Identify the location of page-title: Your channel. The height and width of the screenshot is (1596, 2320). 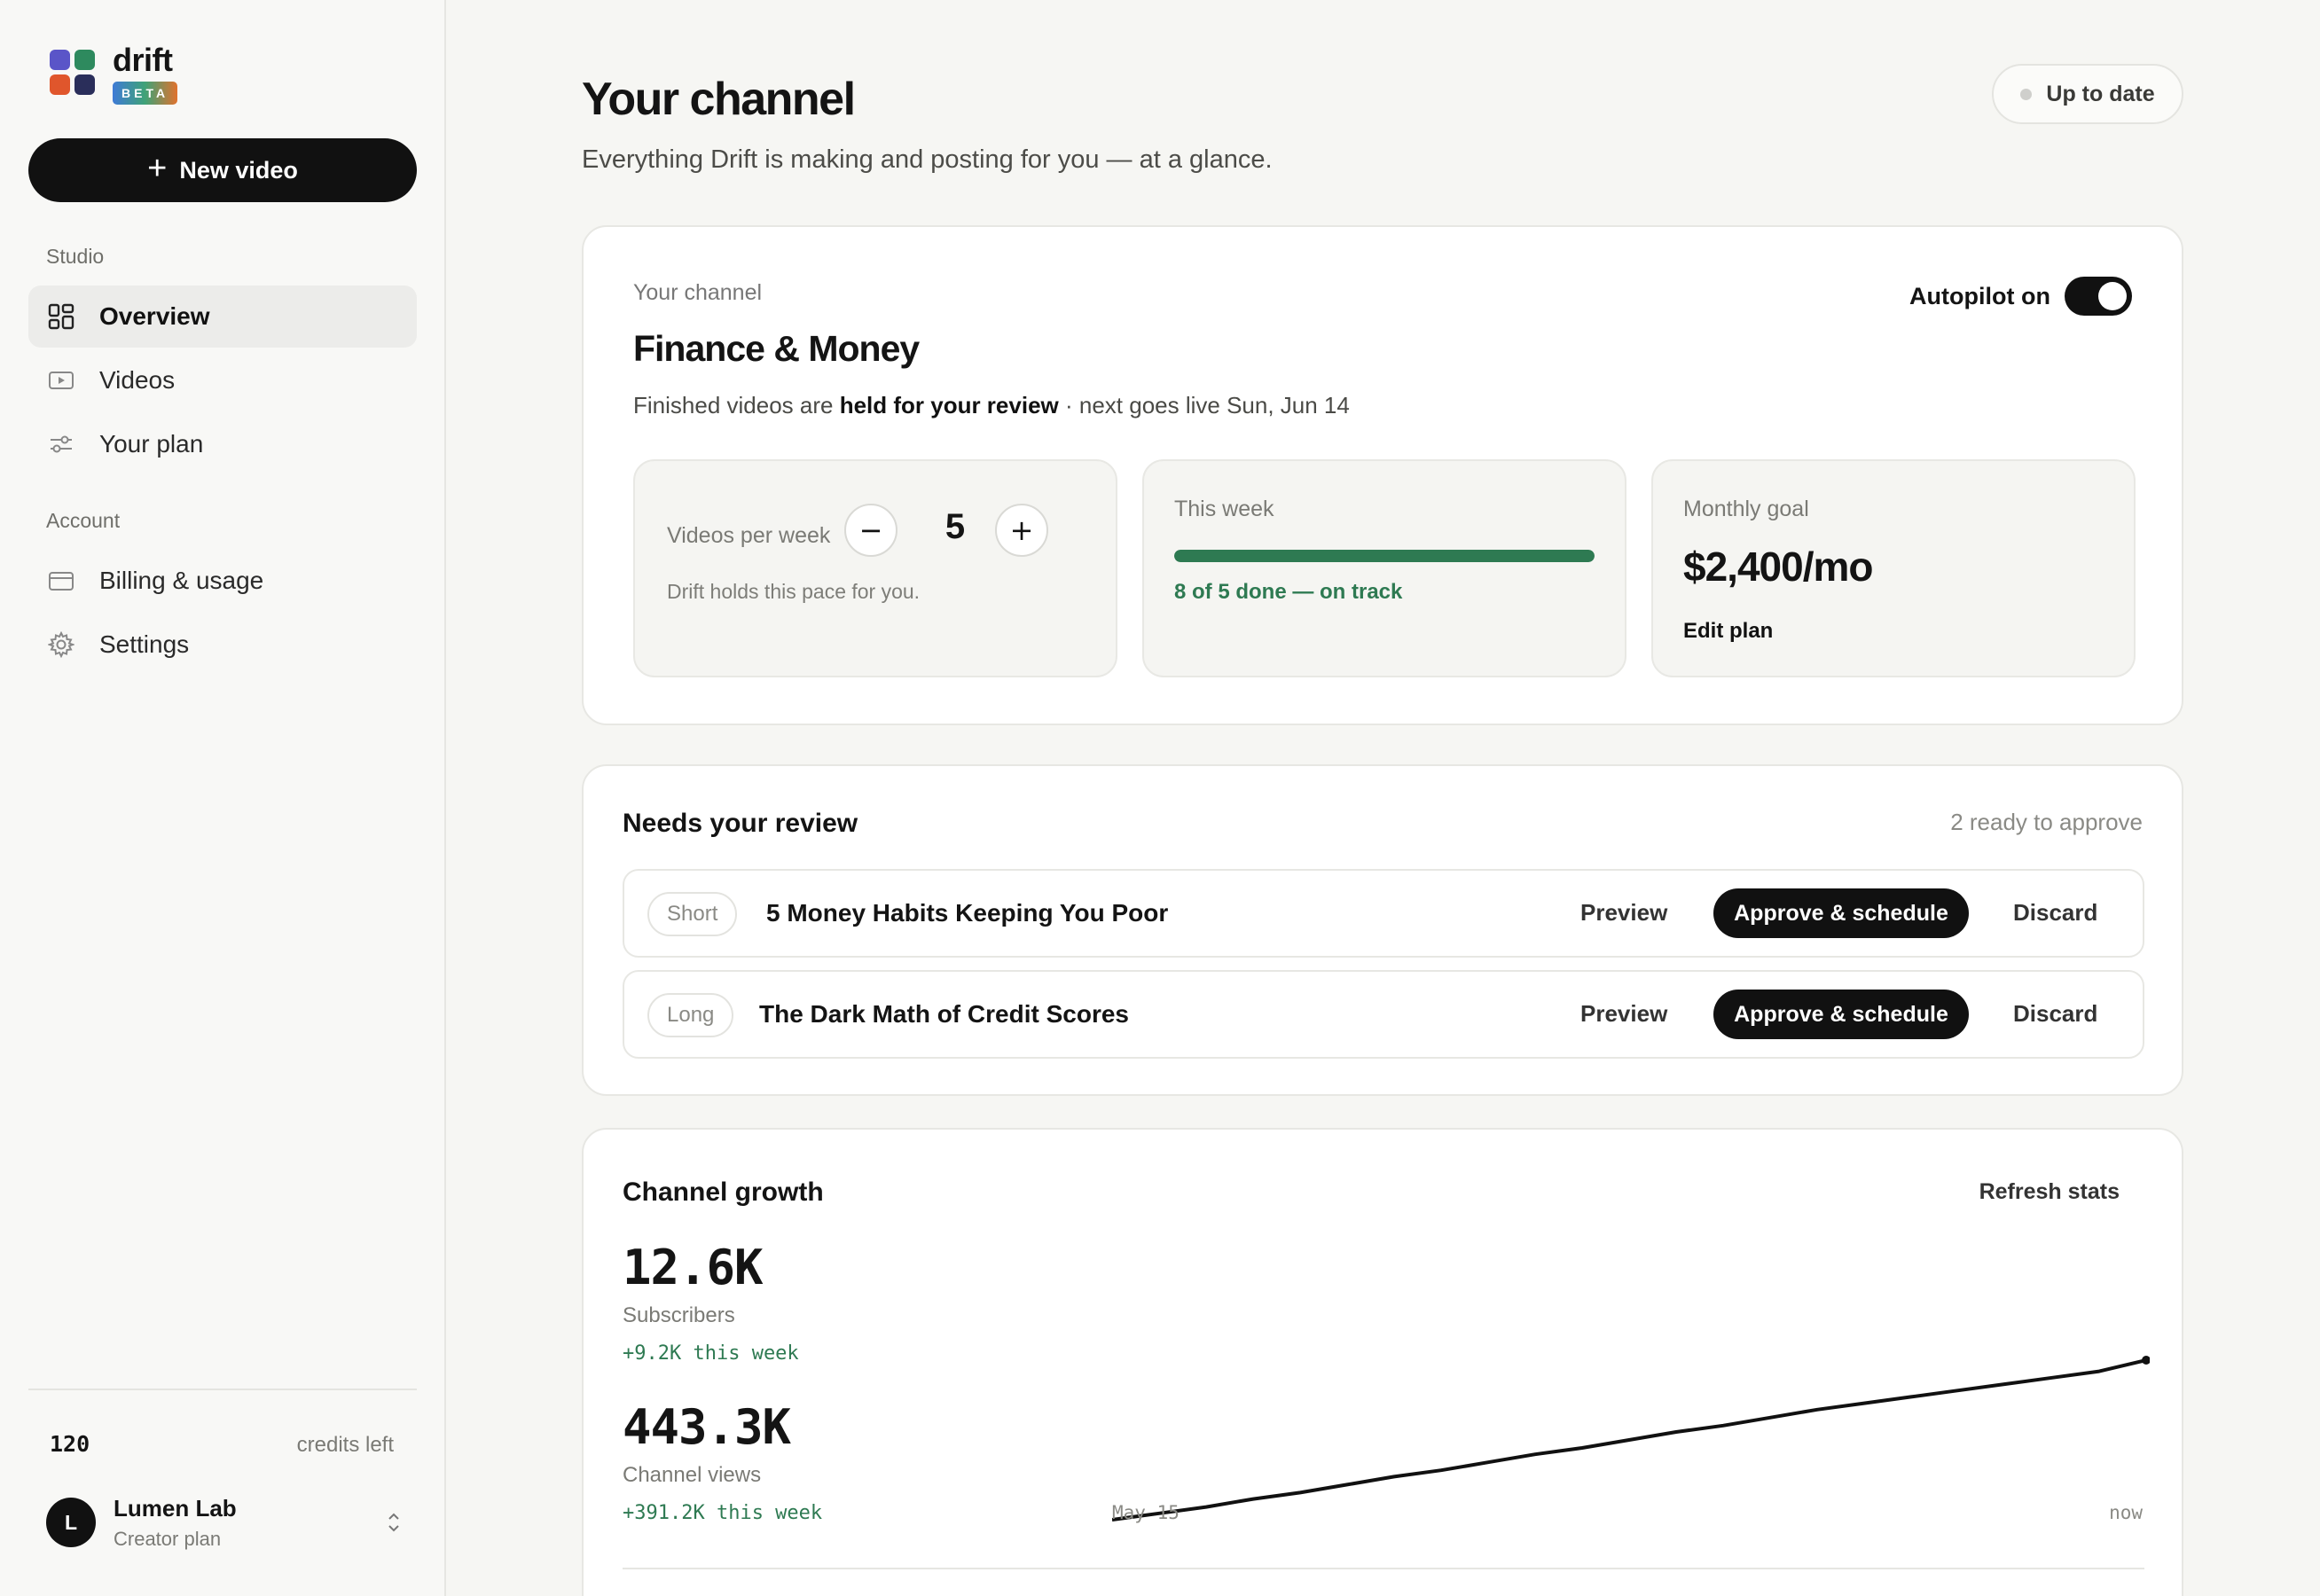
(719, 100).